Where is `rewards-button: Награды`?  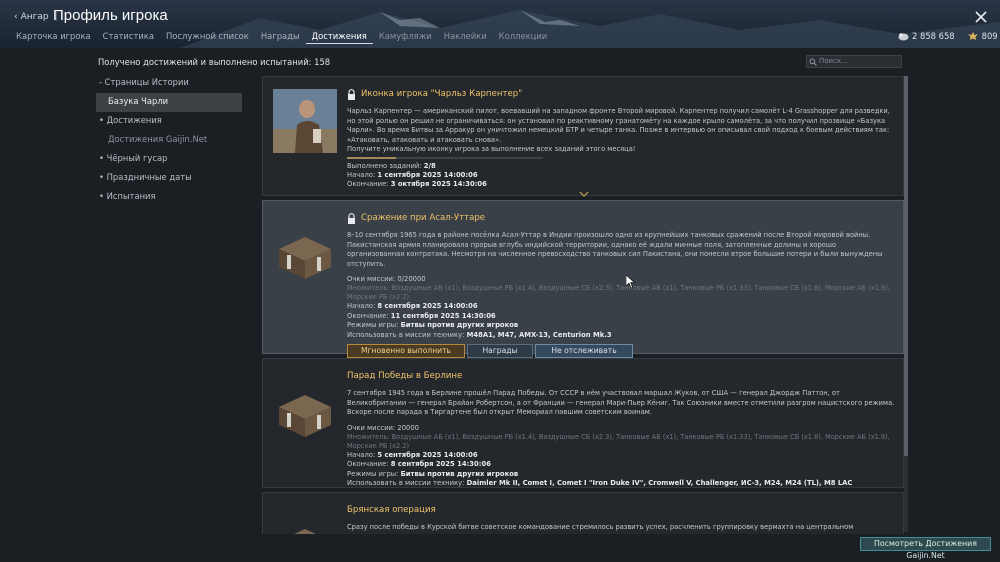
rewards-button: Награды is located at coordinates (500, 351).